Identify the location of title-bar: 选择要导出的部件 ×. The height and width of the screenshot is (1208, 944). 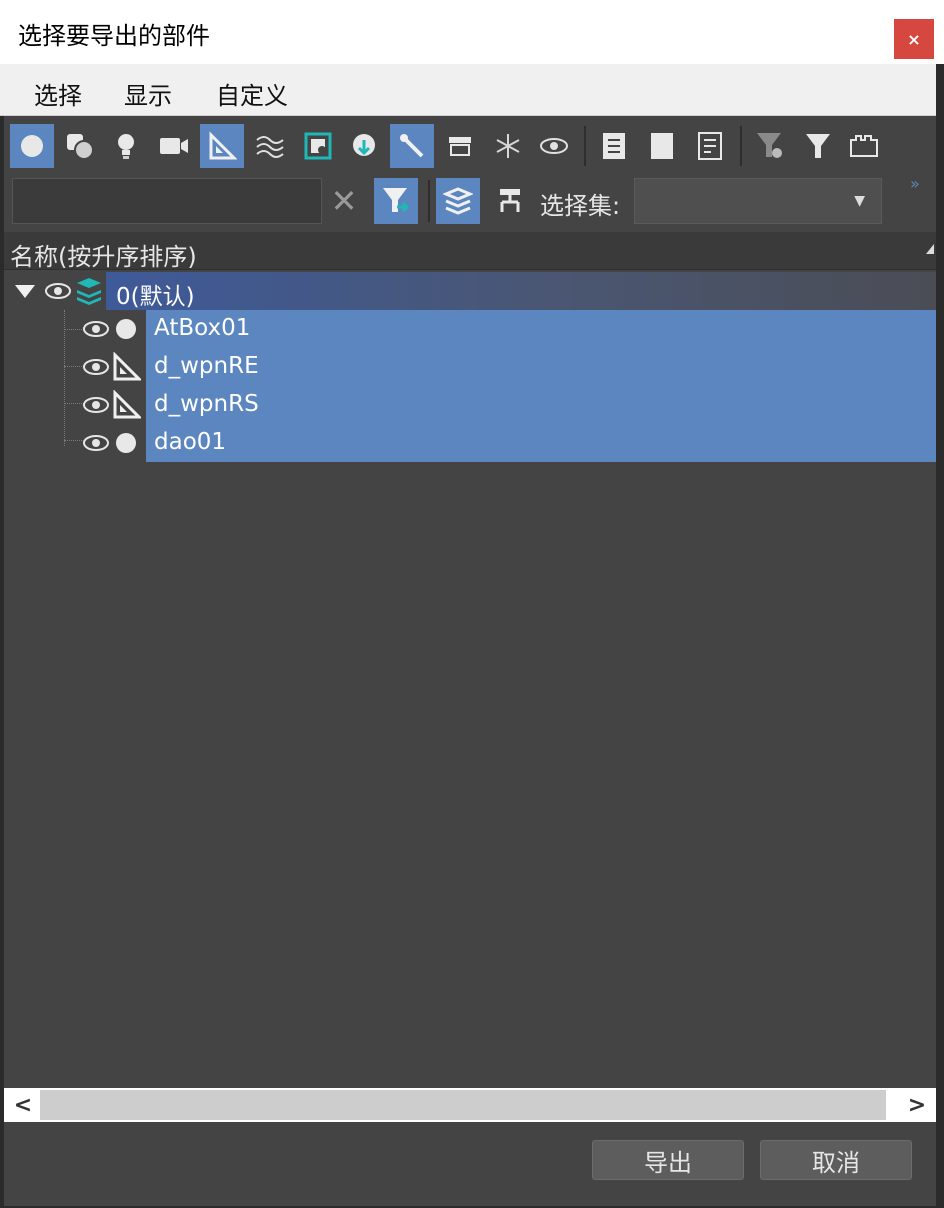
(472, 32).